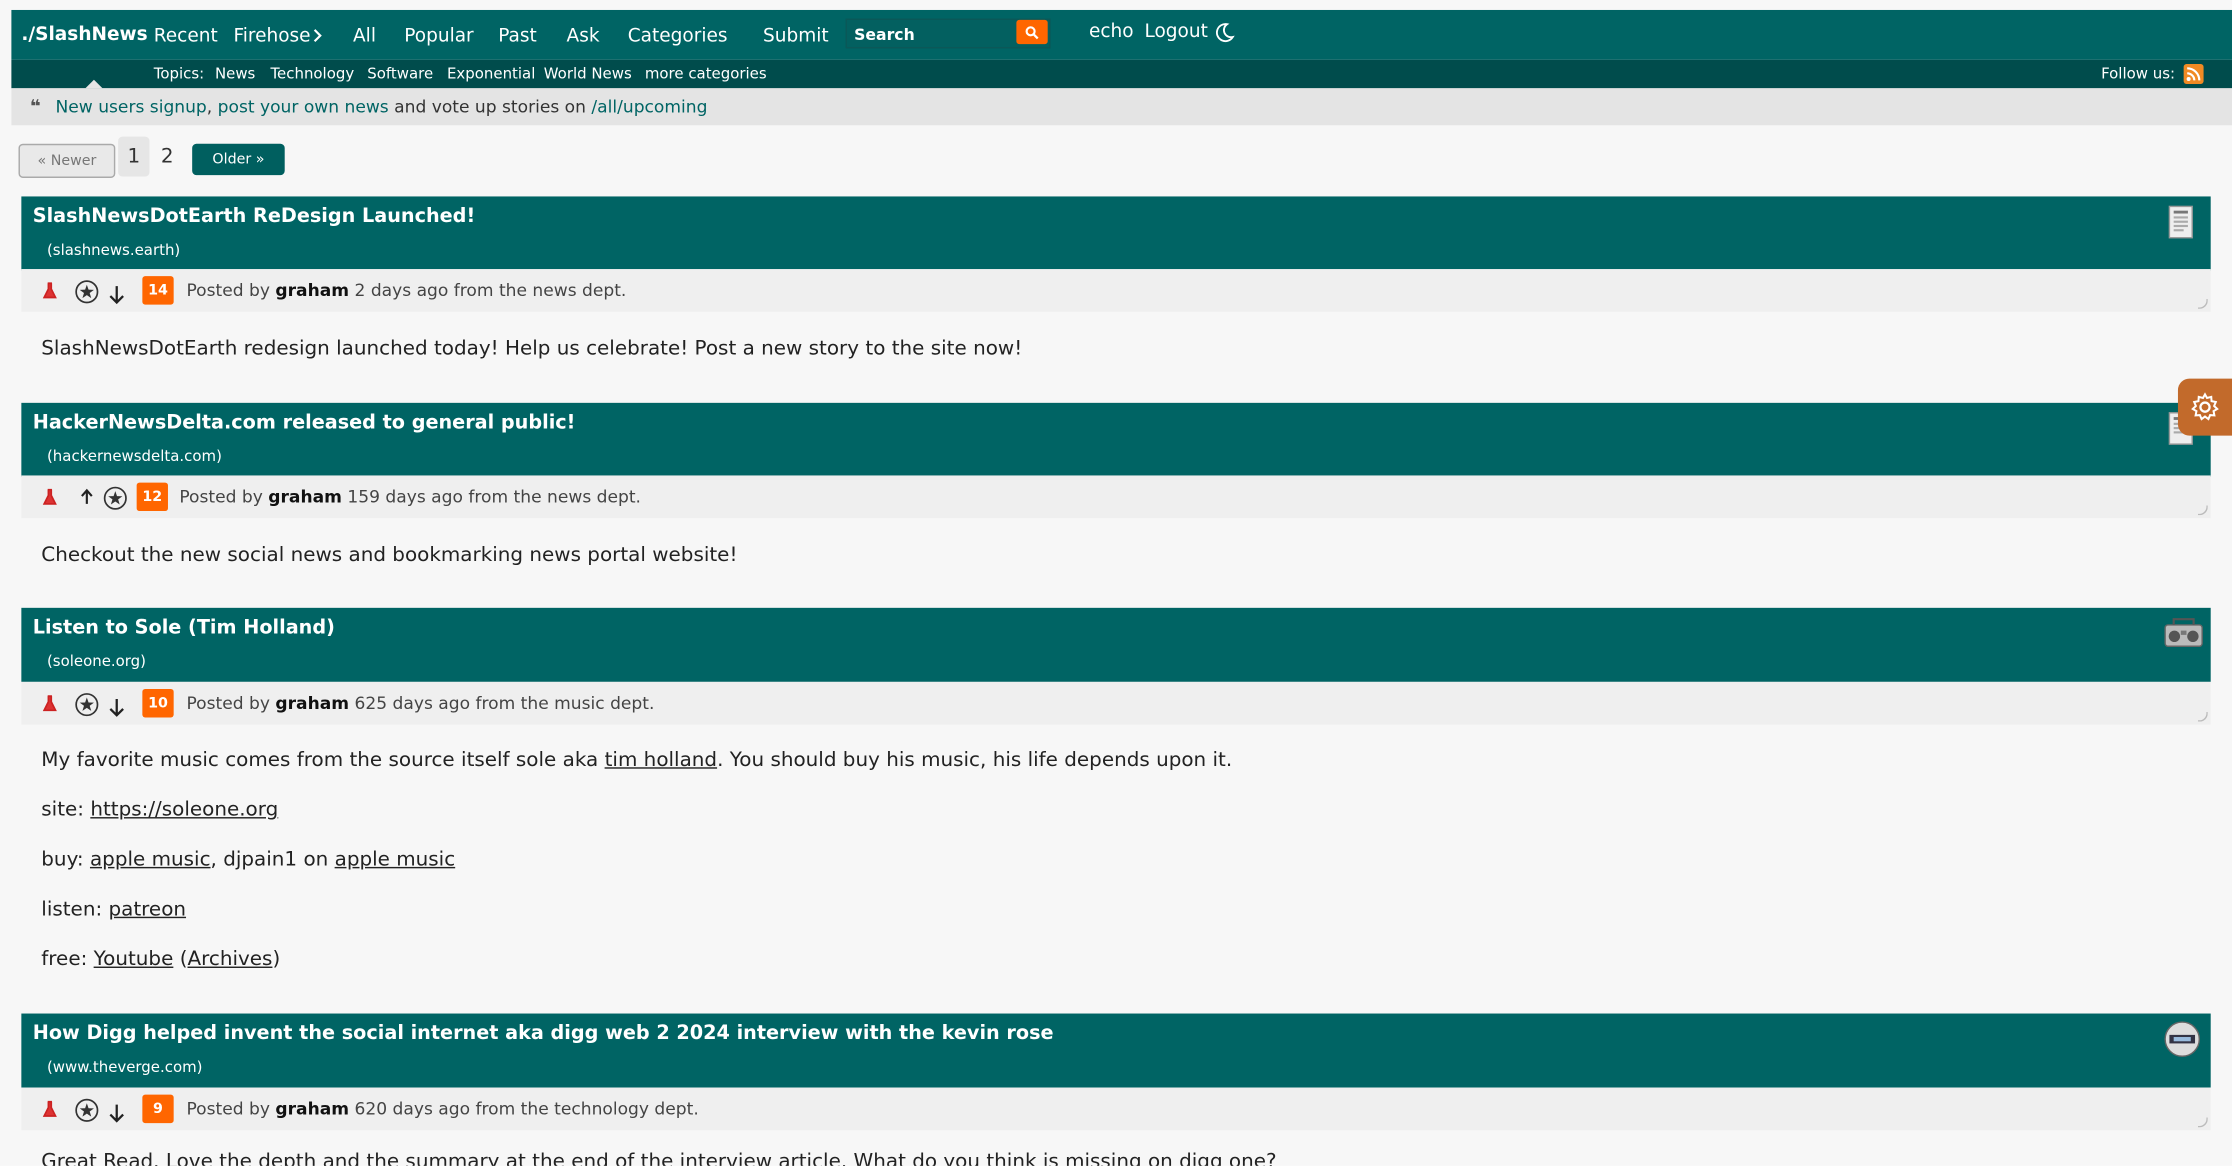 The height and width of the screenshot is (1166, 2232). What do you see at coordinates (179, 74) in the screenshot?
I see `topics-label: Topics:` at bounding box center [179, 74].